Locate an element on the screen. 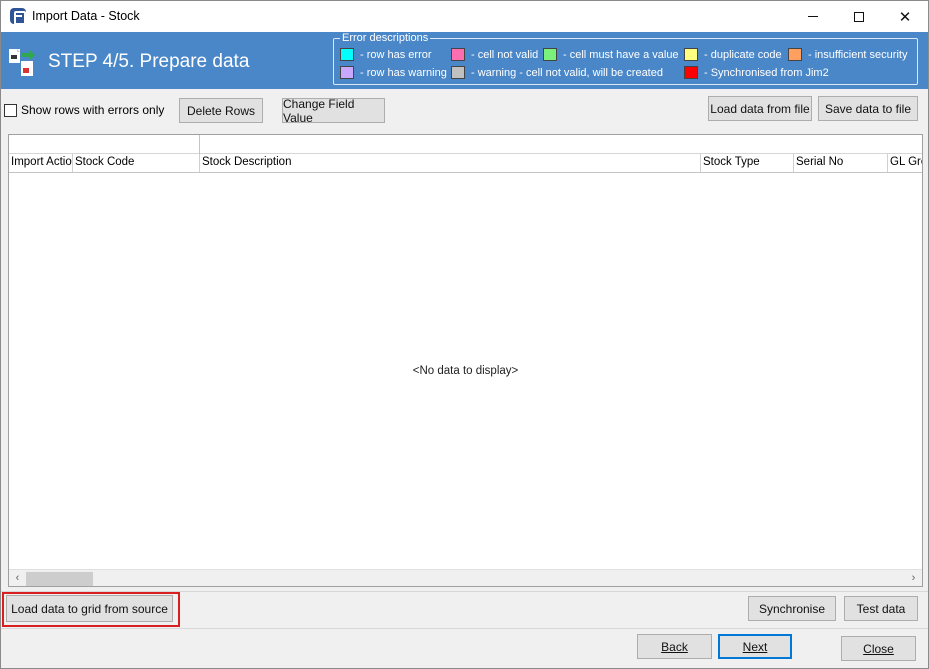 This screenshot has height=669, width=929. synchronise-button: Synchronise is located at coordinates (792, 608).